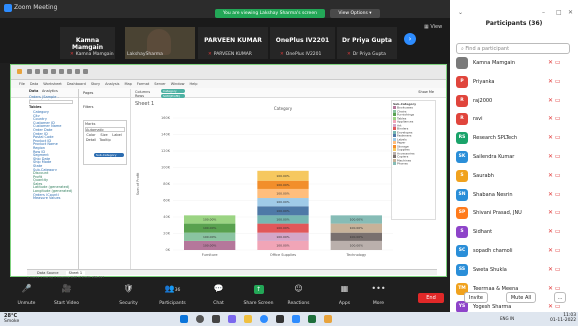 This screenshot has height=326, width=578. What do you see at coordinates (61, 71) in the screenshot?
I see `pause-icon` at bounding box center [61, 71].